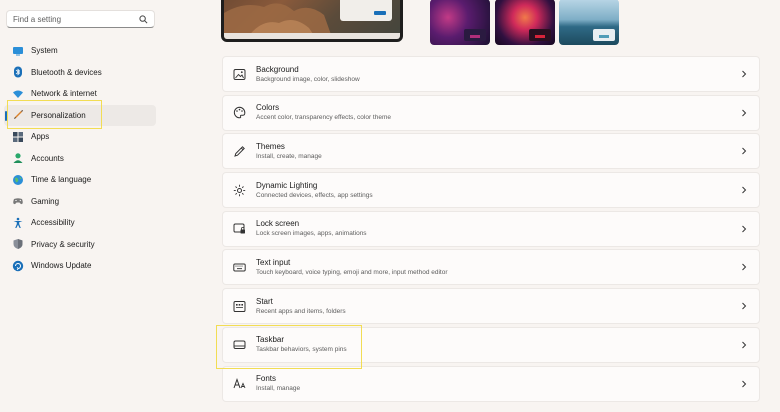 The width and height of the screenshot is (780, 412). I want to click on sidebar-item-label: Gaming, so click(45, 201).